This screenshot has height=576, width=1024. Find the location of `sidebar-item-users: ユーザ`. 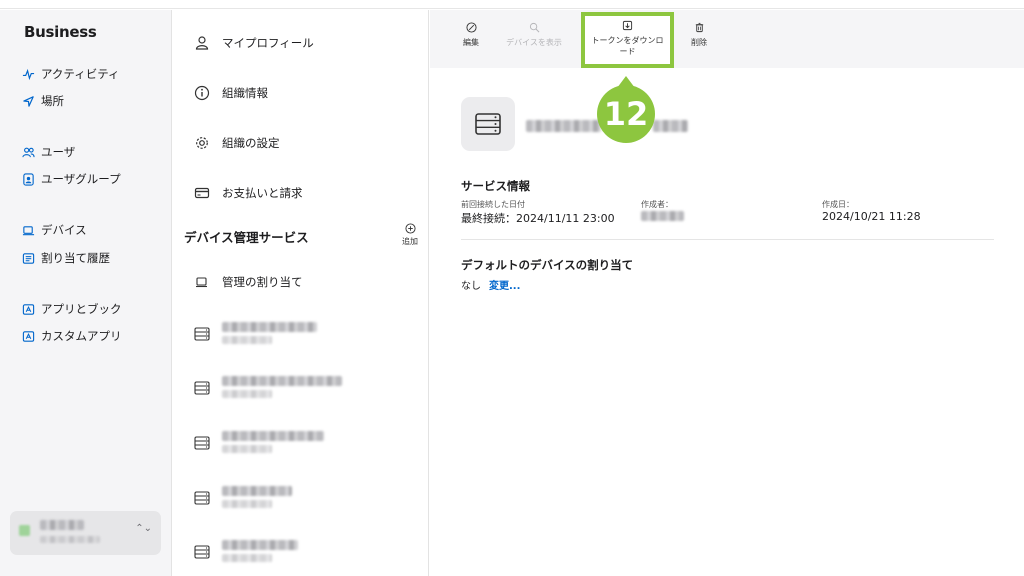

sidebar-item-users: ユーザ is located at coordinates (48, 152).